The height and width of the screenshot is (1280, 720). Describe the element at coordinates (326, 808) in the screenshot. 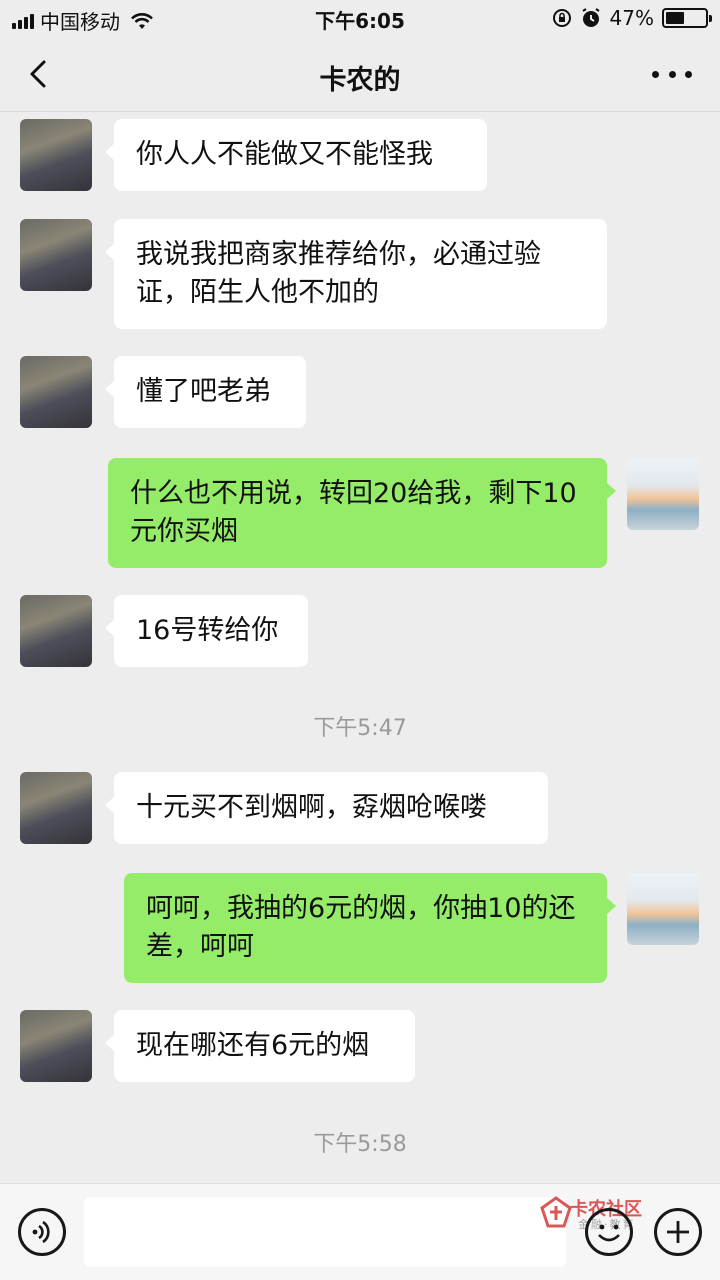

I see `message-bubble-incoming: 十元买不到烟啊，孬烟呛喉喽` at that location.